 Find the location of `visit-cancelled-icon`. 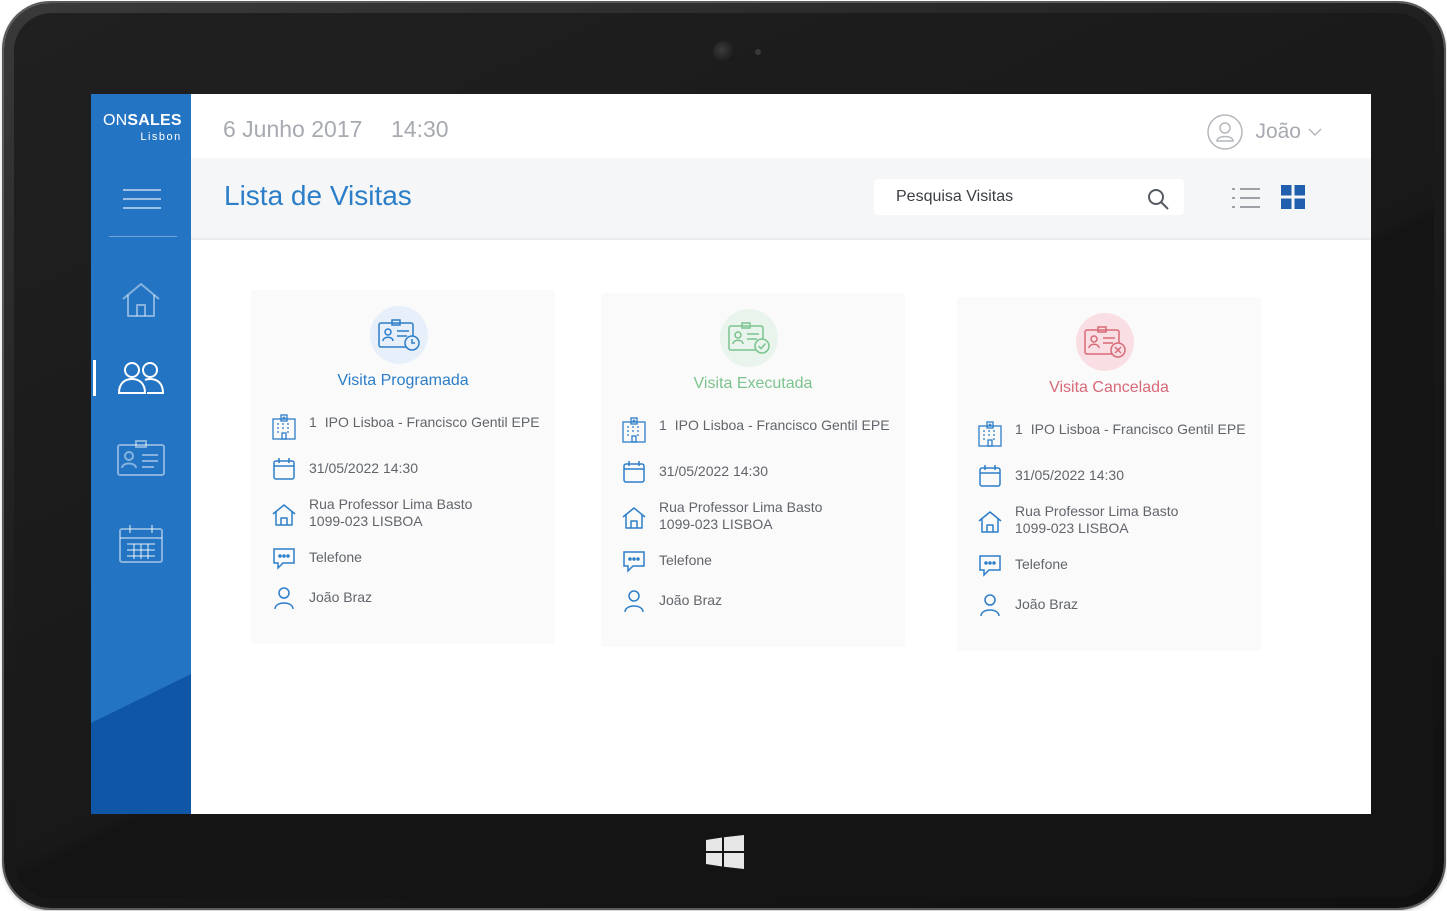

visit-cancelled-icon is located at coordinates (1105, 342).